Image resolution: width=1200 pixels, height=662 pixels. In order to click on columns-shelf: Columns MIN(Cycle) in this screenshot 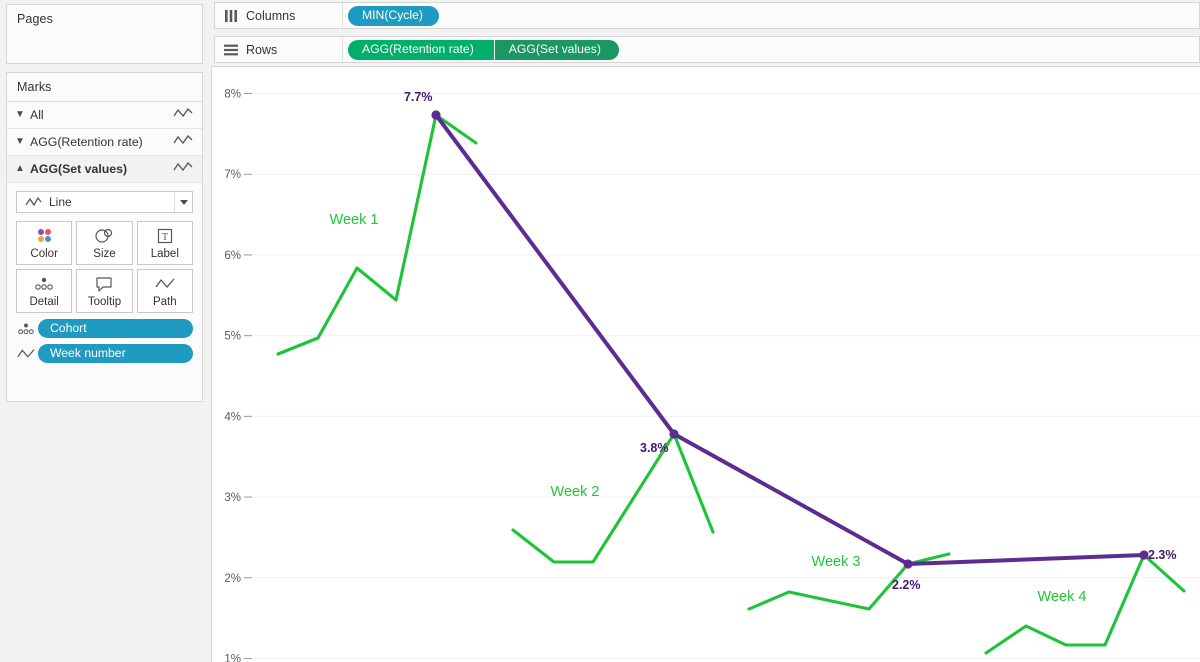, I will do `click(707, 15)`.